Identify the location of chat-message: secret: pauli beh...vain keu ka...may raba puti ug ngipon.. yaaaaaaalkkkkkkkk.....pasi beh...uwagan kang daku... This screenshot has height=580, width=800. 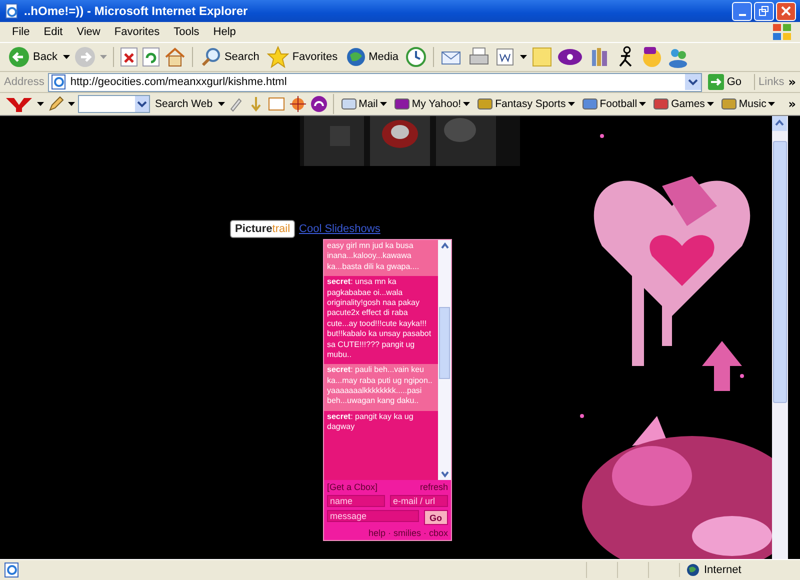
(381, 387).